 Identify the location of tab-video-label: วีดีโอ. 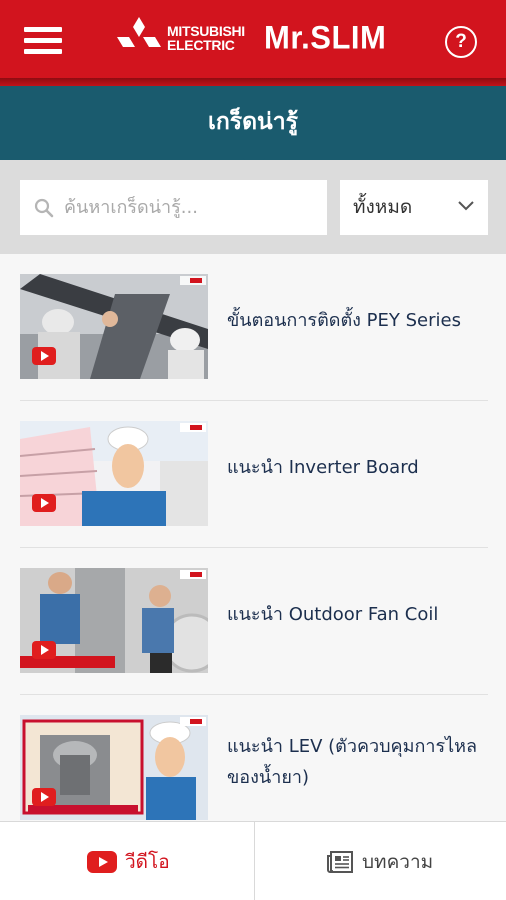
(147, 861).